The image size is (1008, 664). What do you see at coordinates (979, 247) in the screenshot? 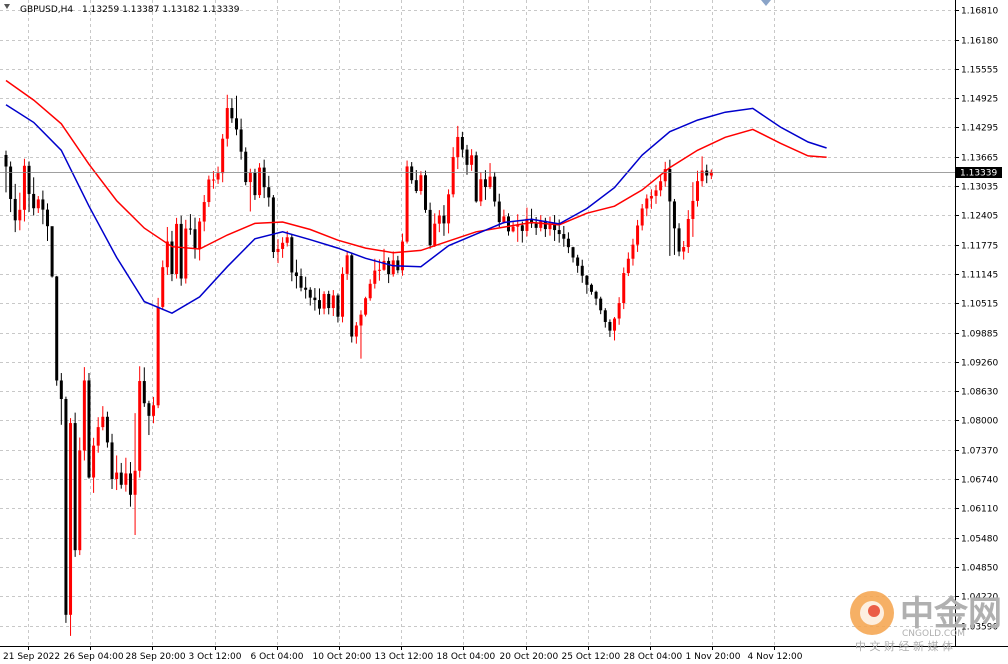
I see `y-tick-label: 1.11775` at bounding box center [979, 247].